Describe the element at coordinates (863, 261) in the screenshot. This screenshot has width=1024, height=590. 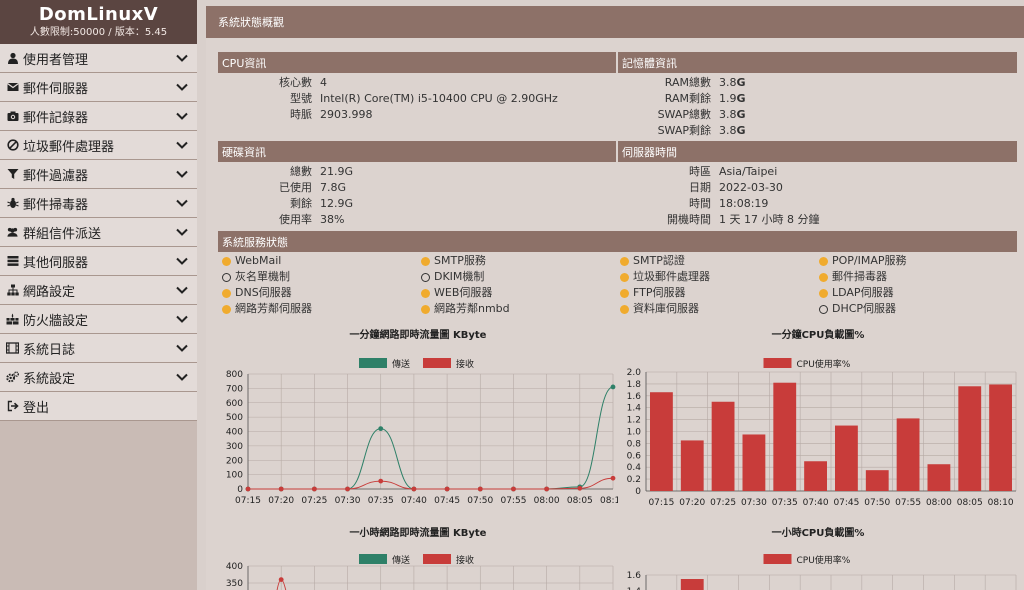
I see `service-item: POP/IMAP服務` at that location.